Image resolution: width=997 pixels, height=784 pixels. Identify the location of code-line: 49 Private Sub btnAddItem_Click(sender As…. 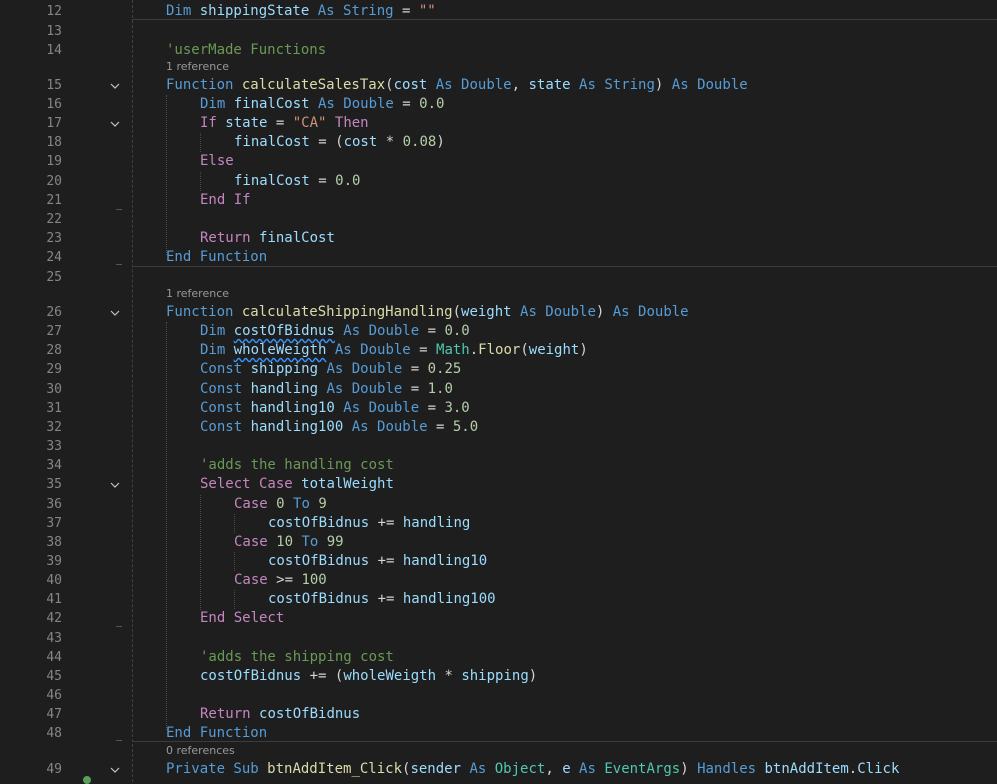
(498, 769).